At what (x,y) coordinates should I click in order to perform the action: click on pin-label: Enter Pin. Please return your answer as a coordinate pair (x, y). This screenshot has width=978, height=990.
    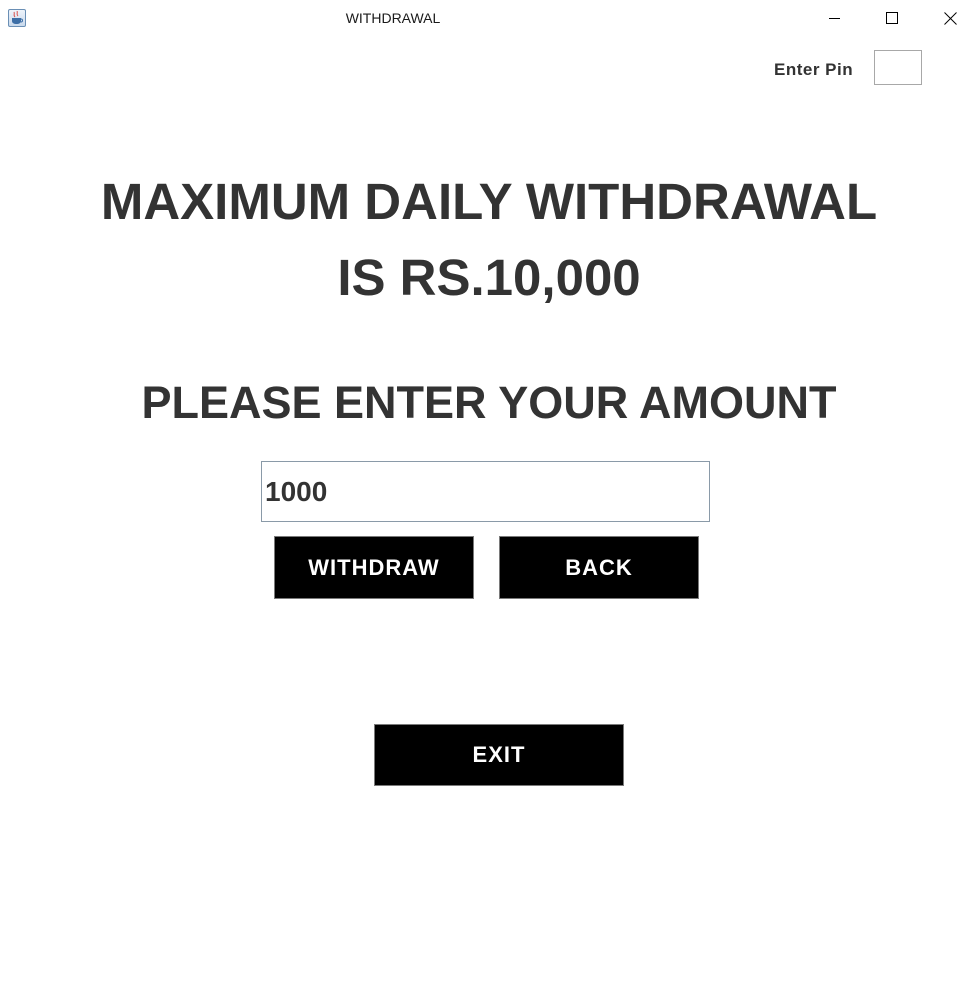
    Looking at the image, I should click on (814, 69).